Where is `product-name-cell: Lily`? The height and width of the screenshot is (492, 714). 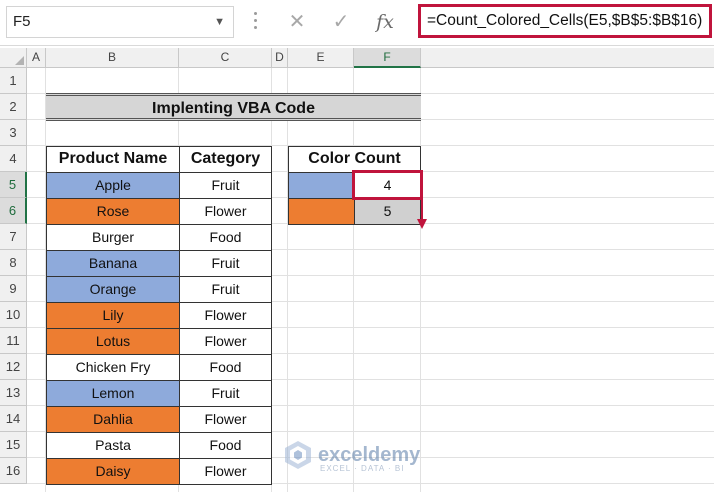
product-name-cell: Lily is located at coordinates (113, 315).